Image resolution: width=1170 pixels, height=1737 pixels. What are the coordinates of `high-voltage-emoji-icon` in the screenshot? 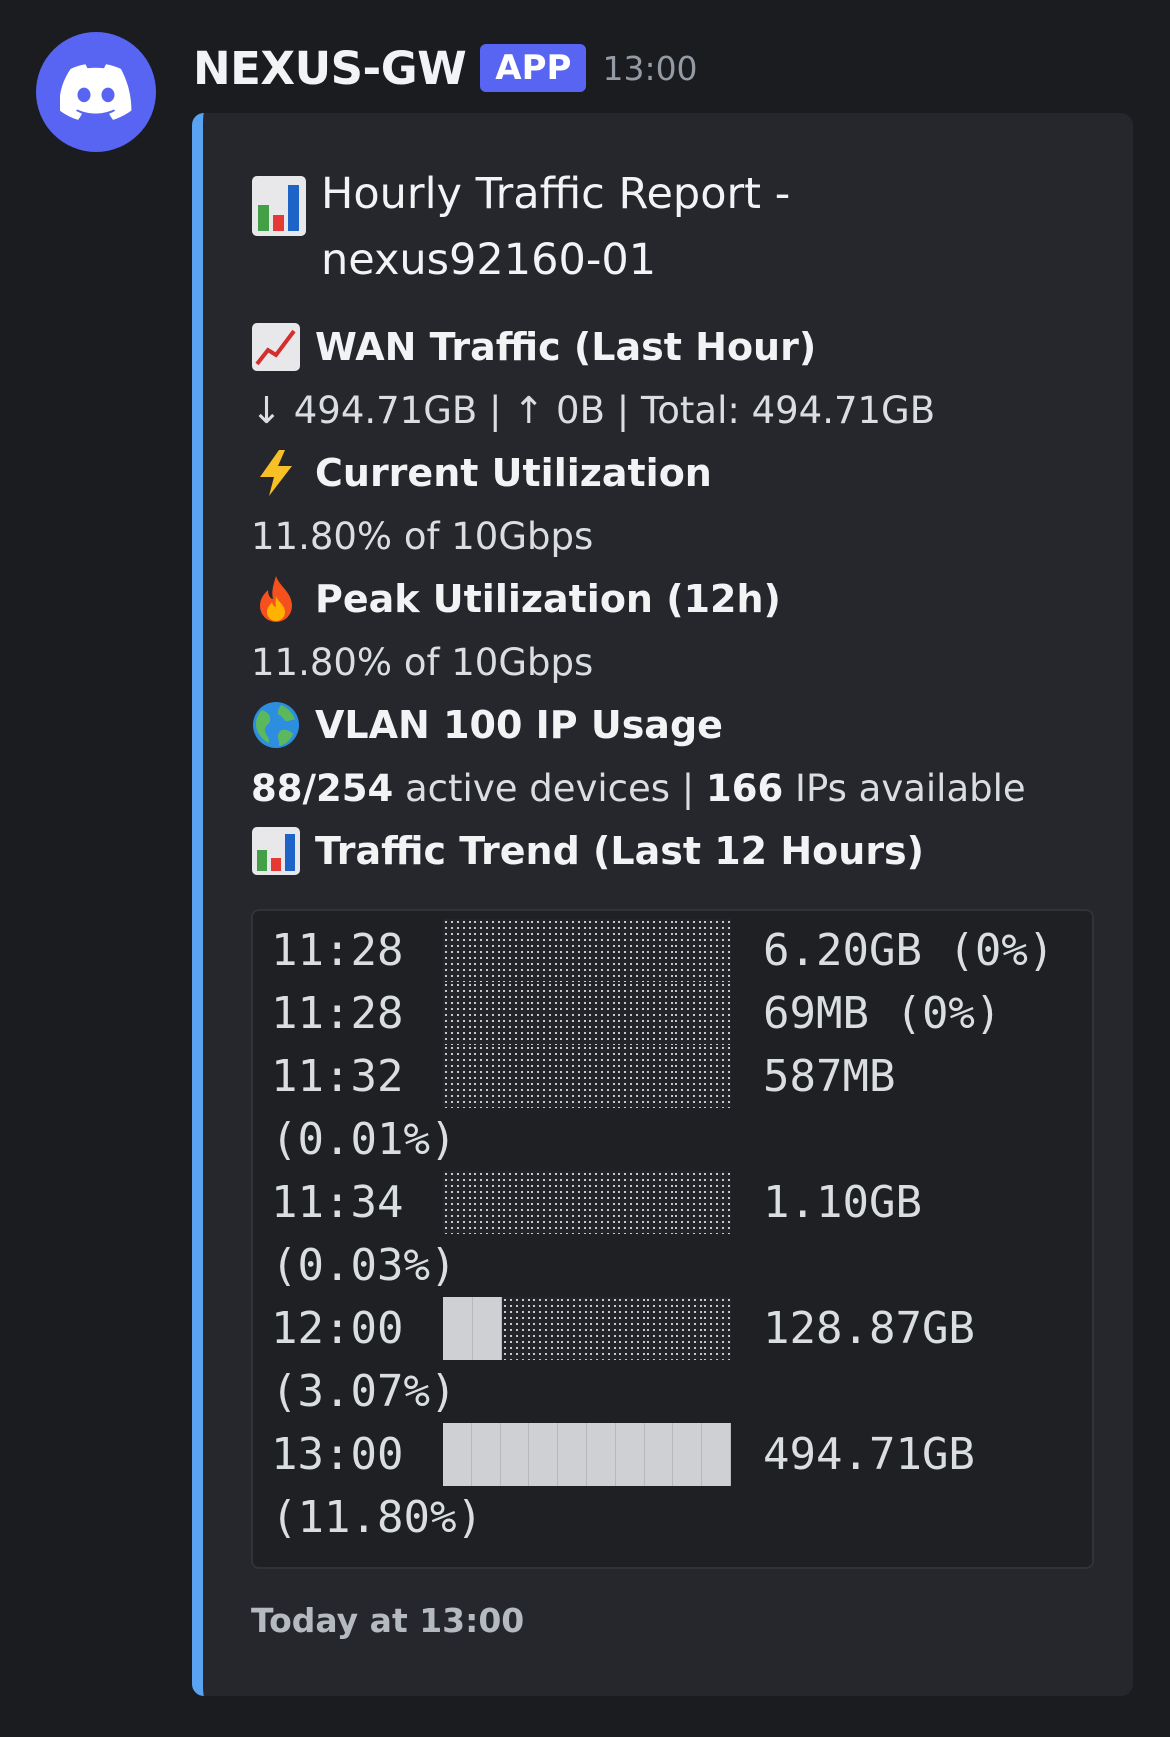 It's located at (276, 473).